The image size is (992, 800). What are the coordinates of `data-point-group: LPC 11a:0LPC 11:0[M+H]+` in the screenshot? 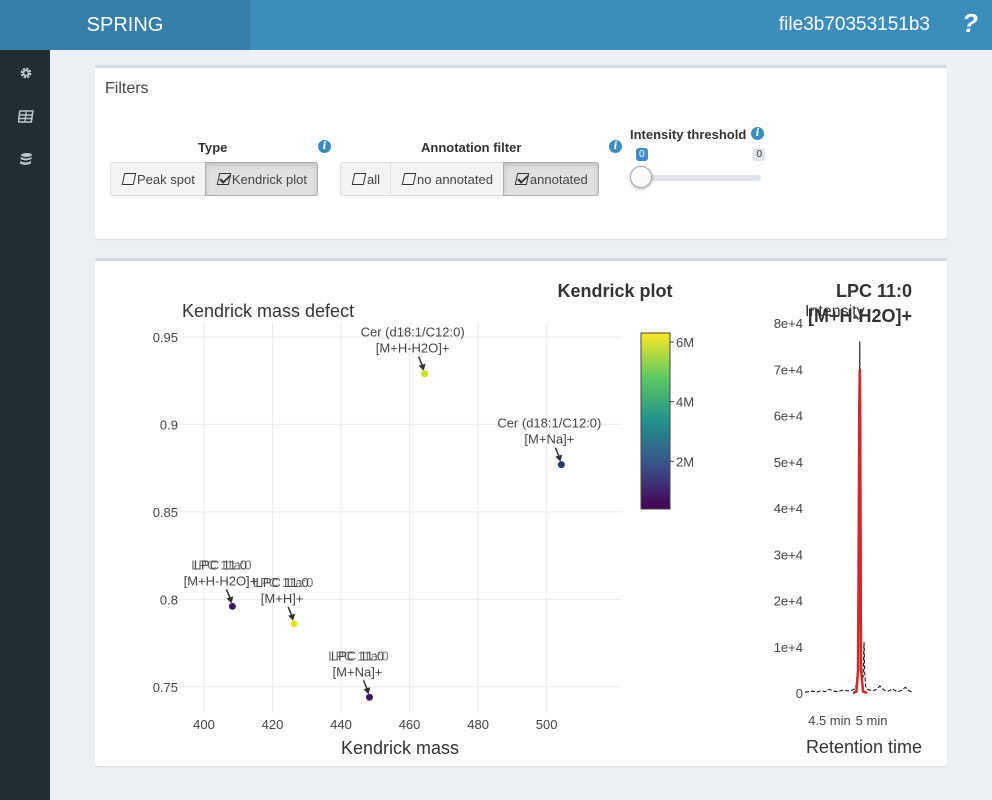 It's located at (283, 601).